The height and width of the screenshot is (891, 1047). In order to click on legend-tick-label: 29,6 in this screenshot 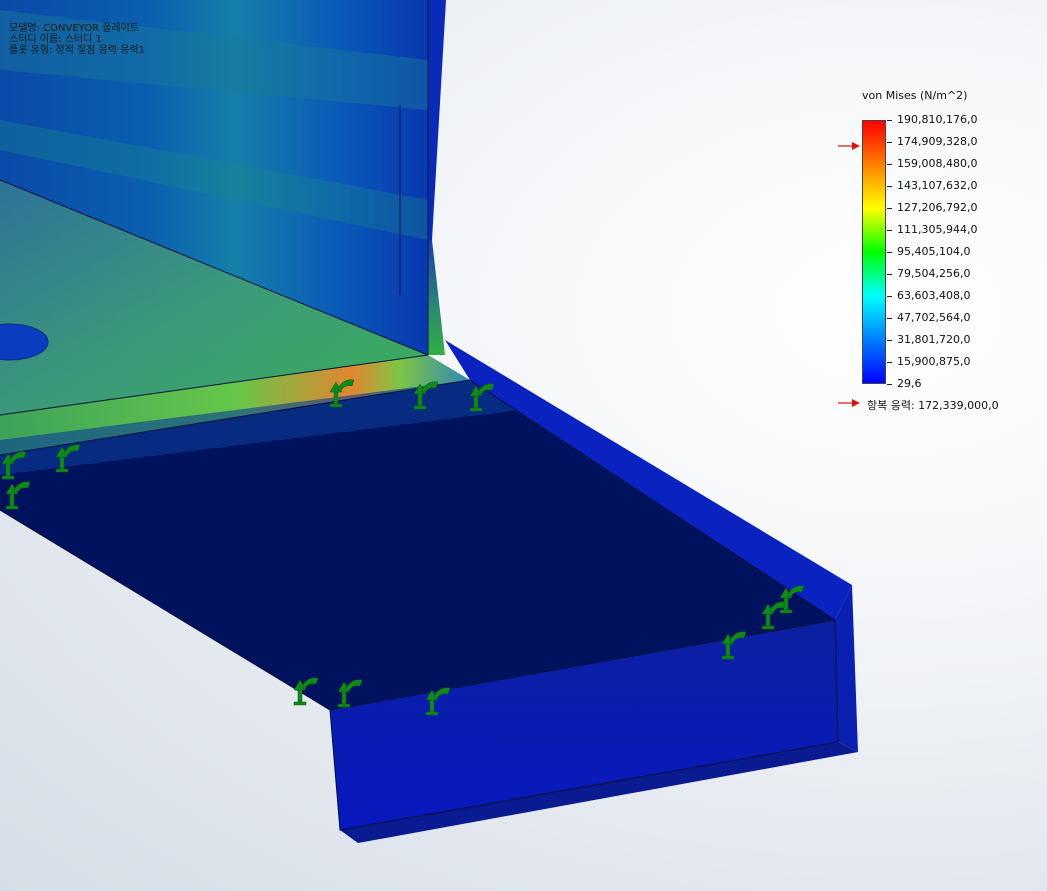, I will do `click(909, 383)`.